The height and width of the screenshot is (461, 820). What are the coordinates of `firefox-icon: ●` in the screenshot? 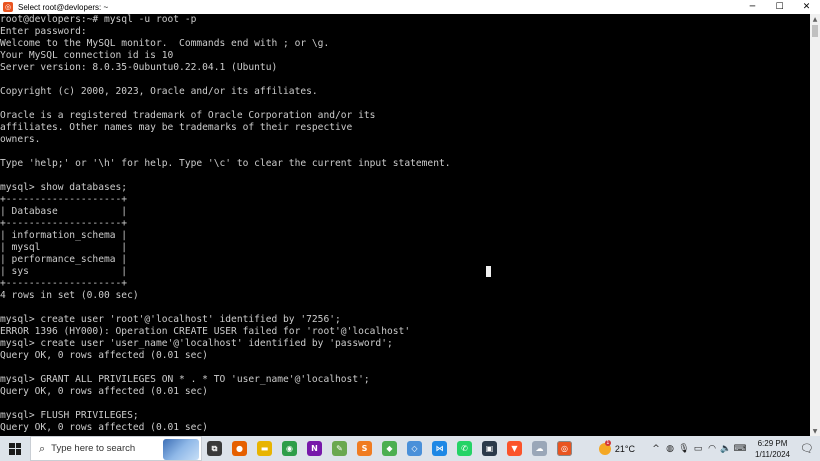 It's located at (239, 448).